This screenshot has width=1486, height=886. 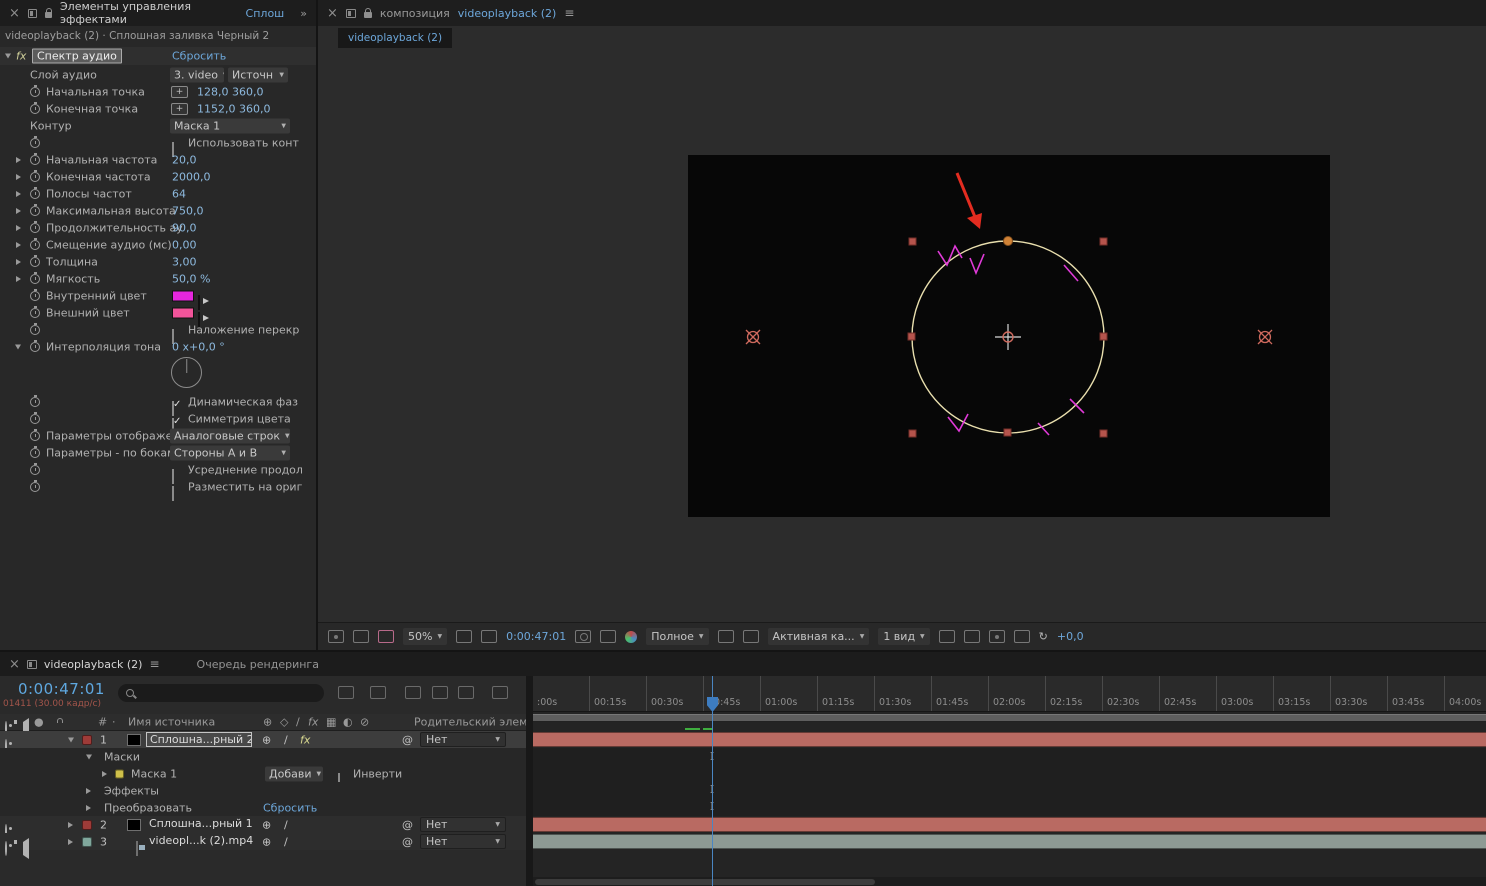 What do you see at coordinates (608, 636) in the screenshot?
I see `show-snapshot-icon` at bounding box center [608, 636].